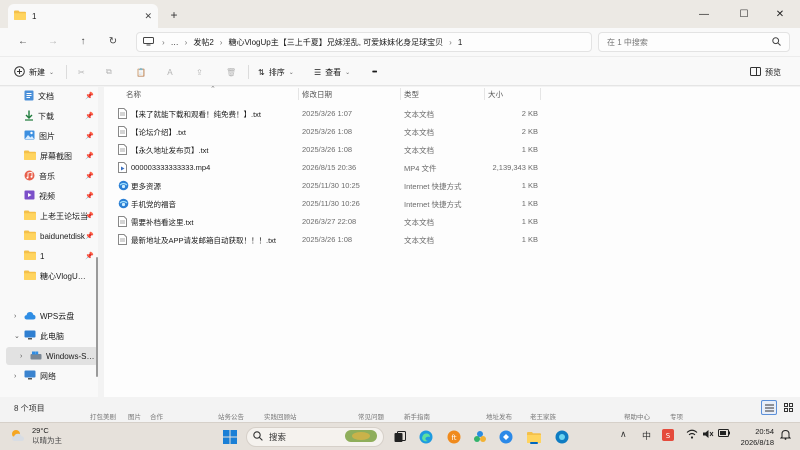 The image size is (800, 450). What do you see at coordinates (411, 94) in the screenshot?
I see `column-header-type: 类型` at bounding box center [411, 94].